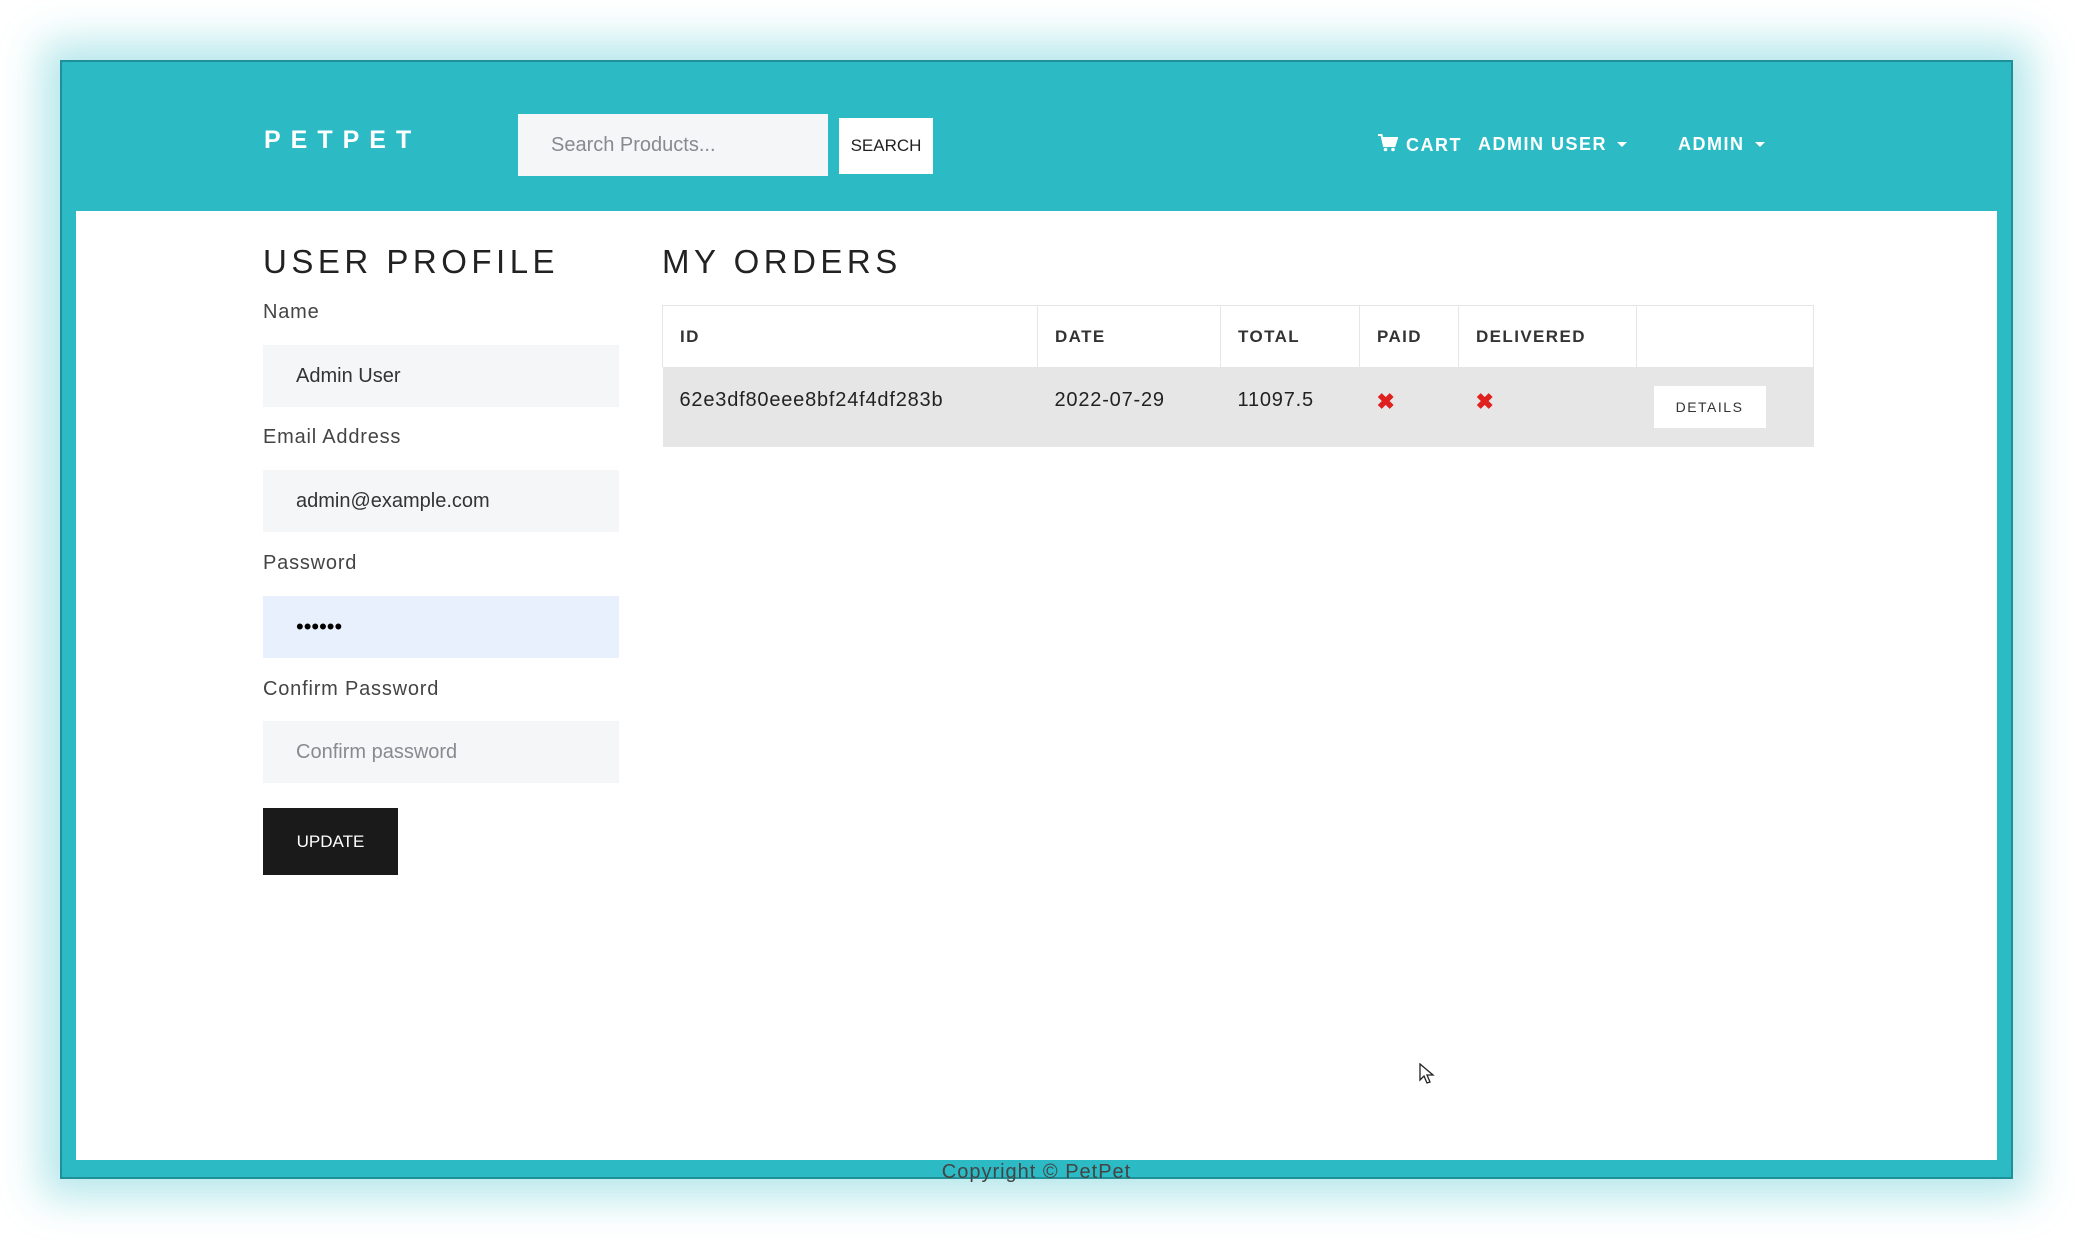 The image size is (2075, 1240). I want to click on name-field, so click(441, 376).